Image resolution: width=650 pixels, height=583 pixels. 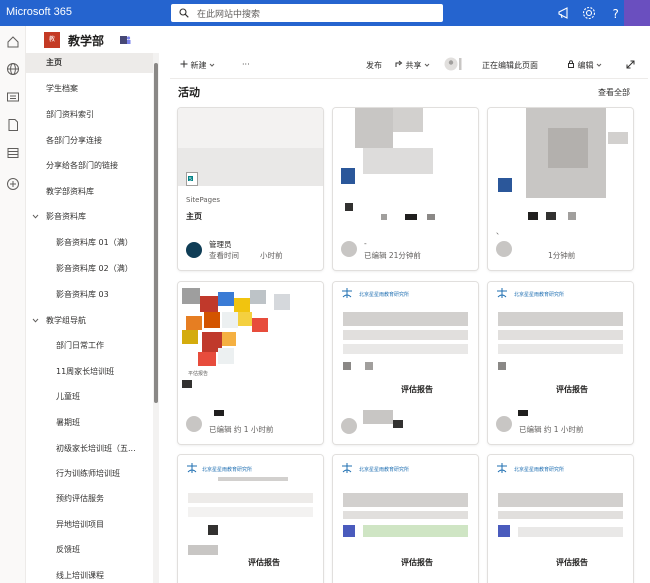 What do you see at coordinates (409, 78) in the screenshot?
I see `command-bar-divider` at bounding box center [409, 78].